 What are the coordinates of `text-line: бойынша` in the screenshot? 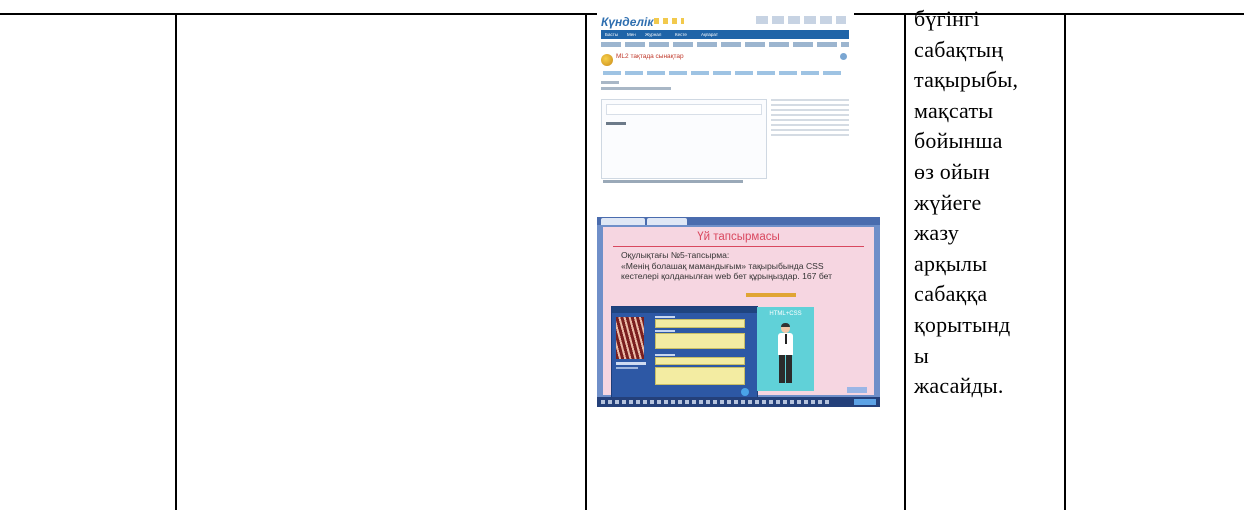 It's located at (958, 141).